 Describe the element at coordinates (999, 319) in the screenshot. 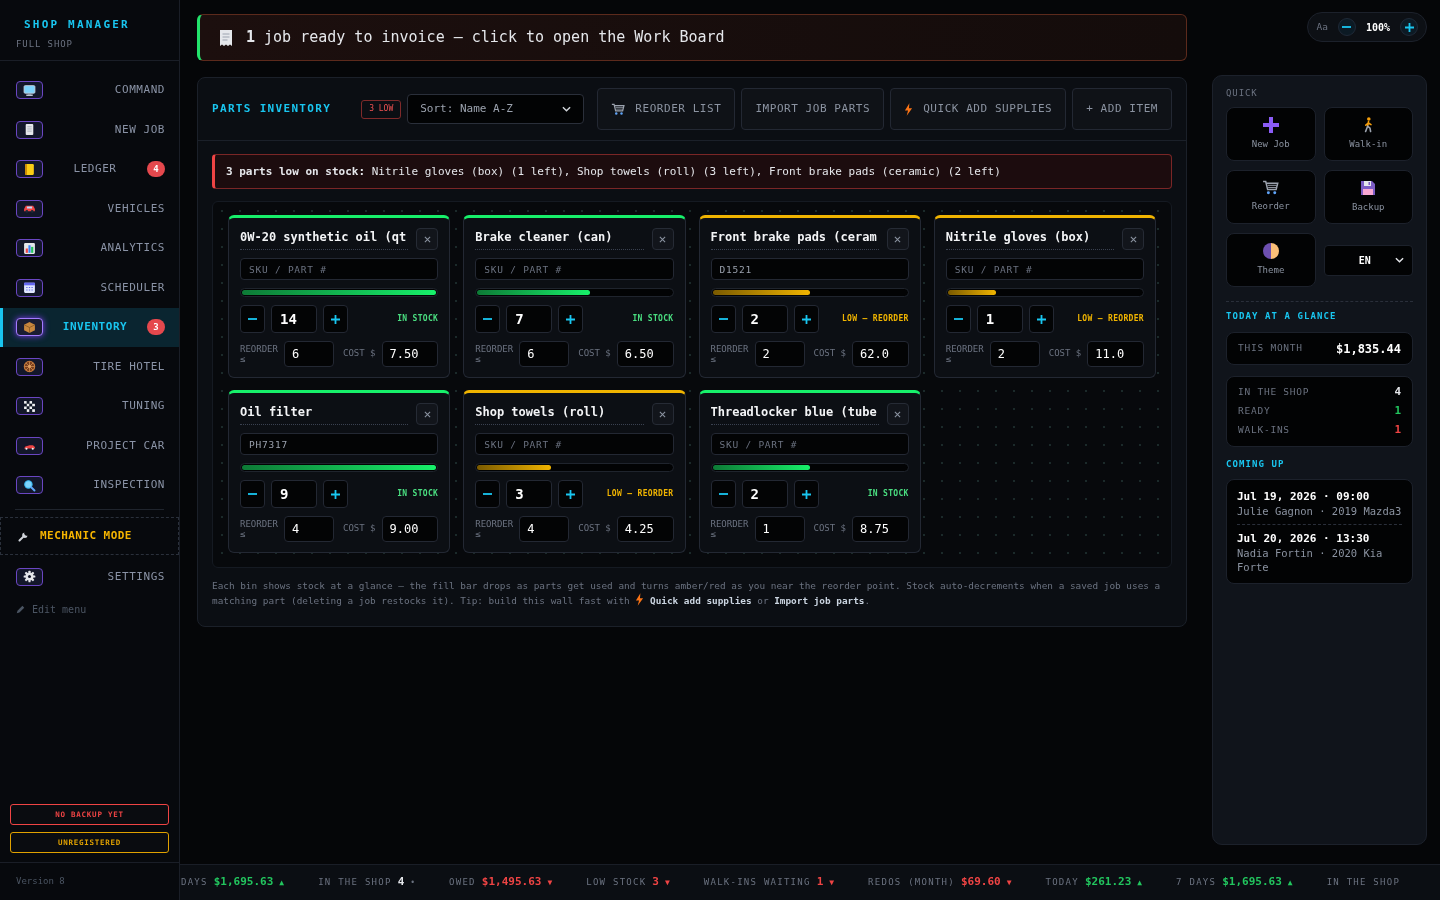

I see `quantity-field: 1` at that location.